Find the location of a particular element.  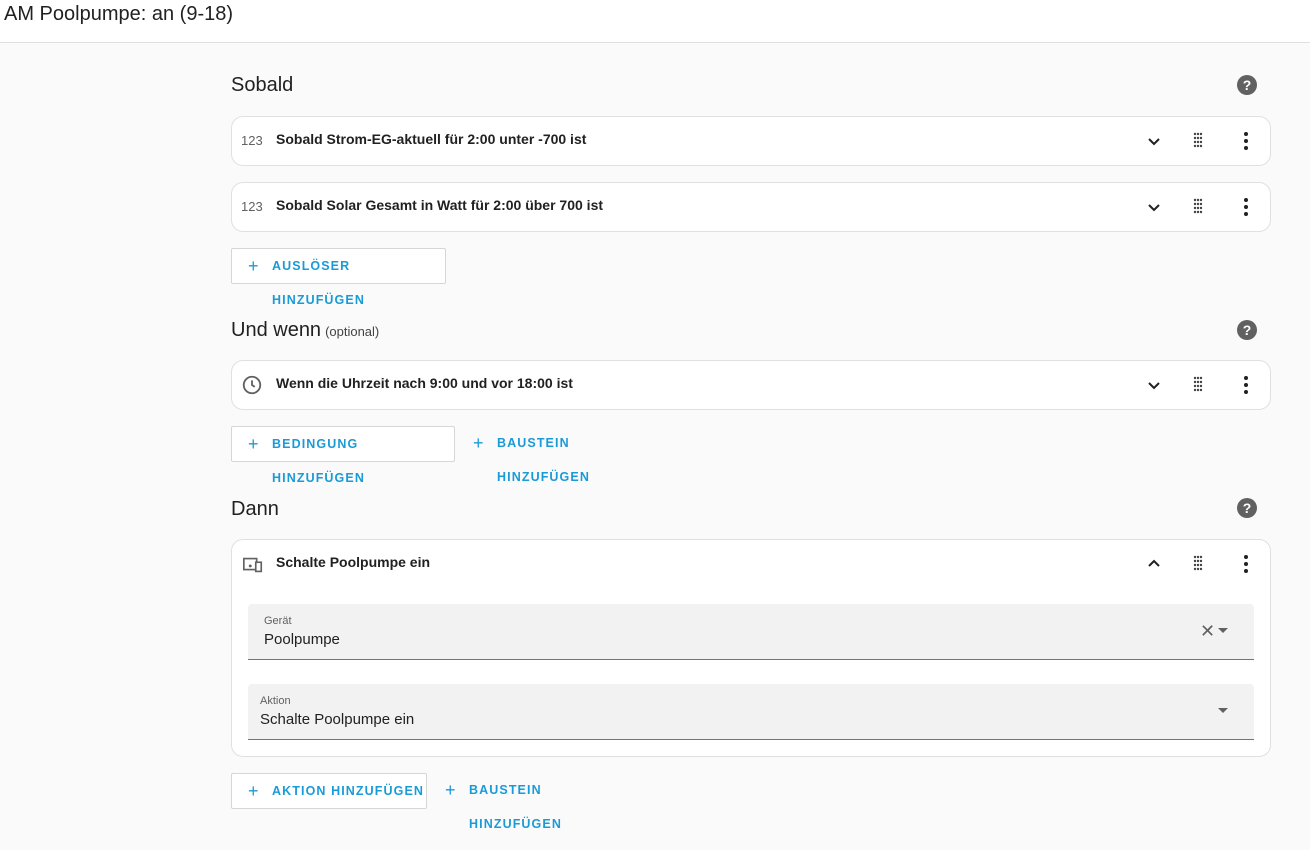

triggers-section-title: Sobald is located at coordinates (262, 85).